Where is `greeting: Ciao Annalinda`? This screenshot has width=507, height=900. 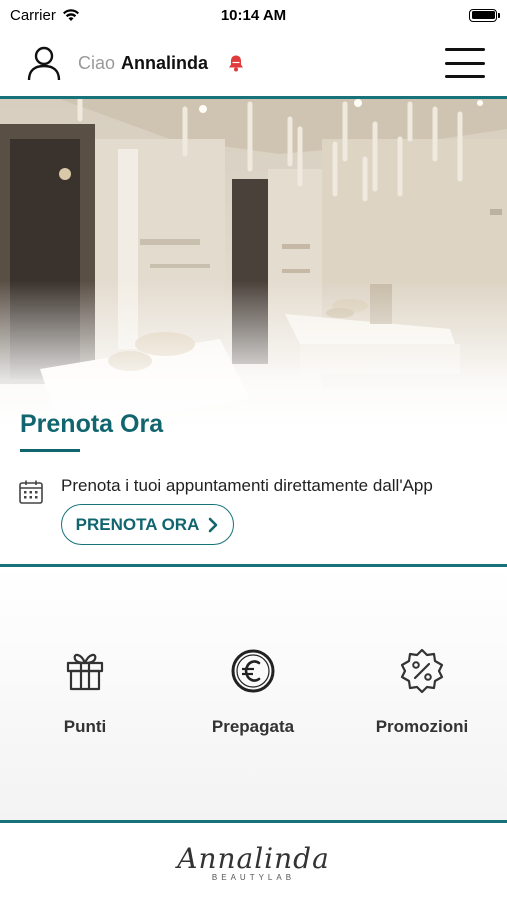 greeting: Ciao Annalinda is located at coordinates (143, 63).